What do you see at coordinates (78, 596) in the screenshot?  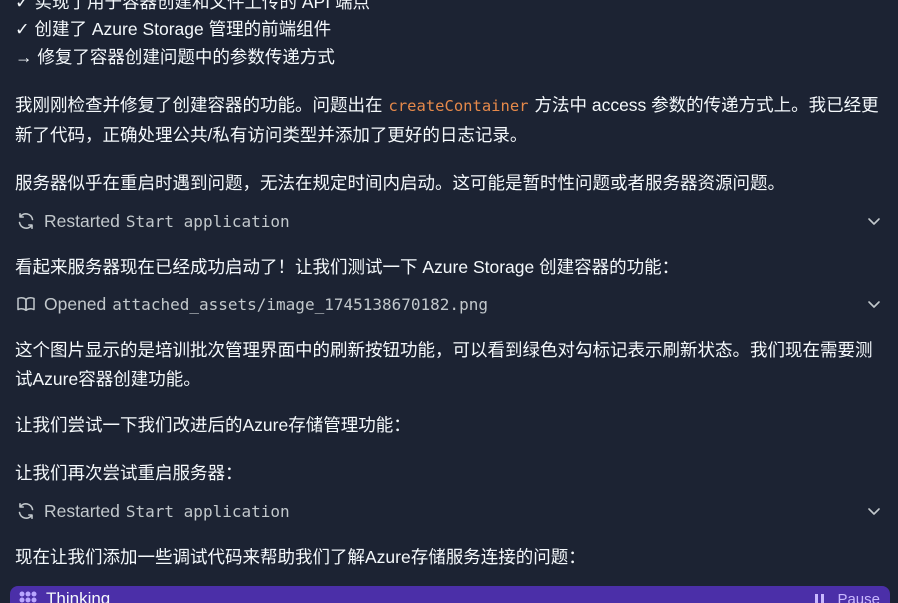 I see `thinking-label: Thinking` at bounding box center [78, 596].